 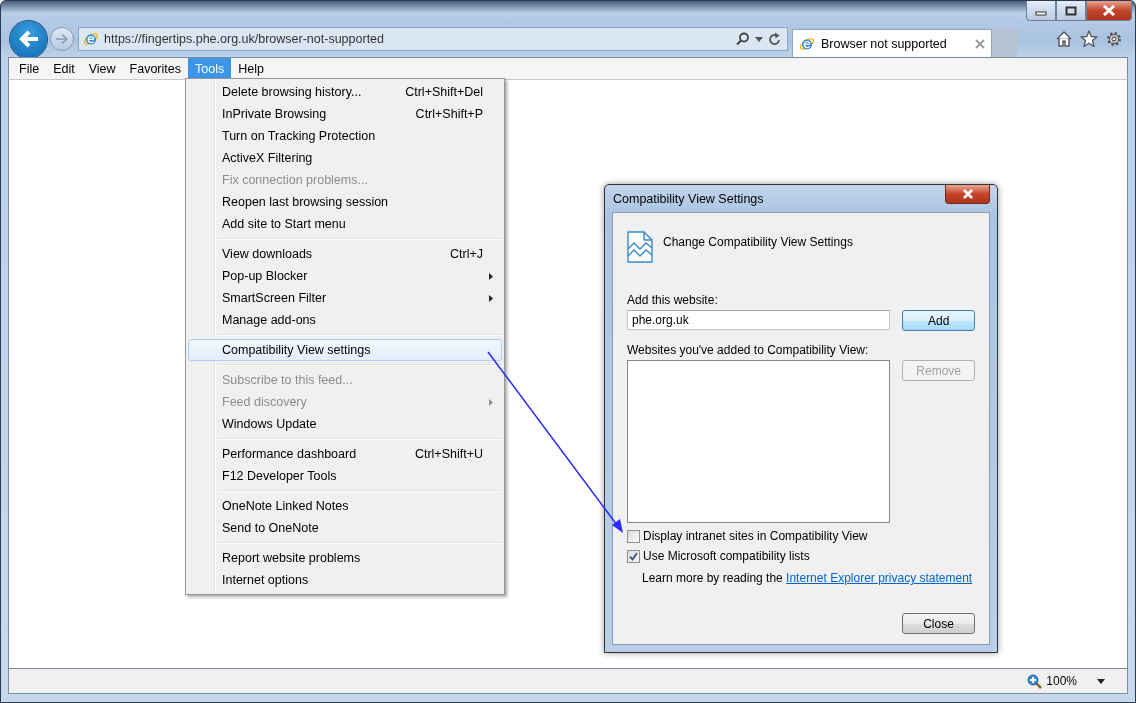 I want to click on settings-icon, so click(x=1114, y=39).